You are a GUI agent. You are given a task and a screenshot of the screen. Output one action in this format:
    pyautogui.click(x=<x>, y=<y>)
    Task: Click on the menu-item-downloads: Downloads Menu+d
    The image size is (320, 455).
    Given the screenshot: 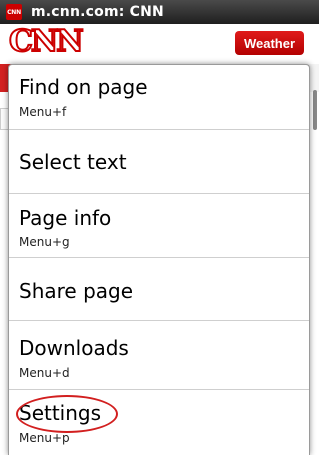 What is the action you would take?
    pyautogui.click(x=159, y=355)
    